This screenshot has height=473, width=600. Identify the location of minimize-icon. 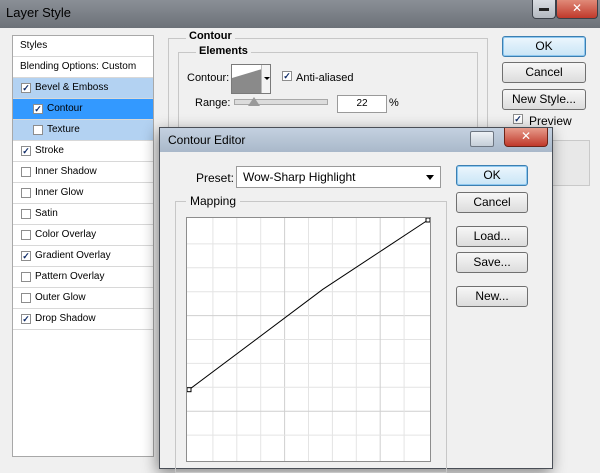
(544, 9).